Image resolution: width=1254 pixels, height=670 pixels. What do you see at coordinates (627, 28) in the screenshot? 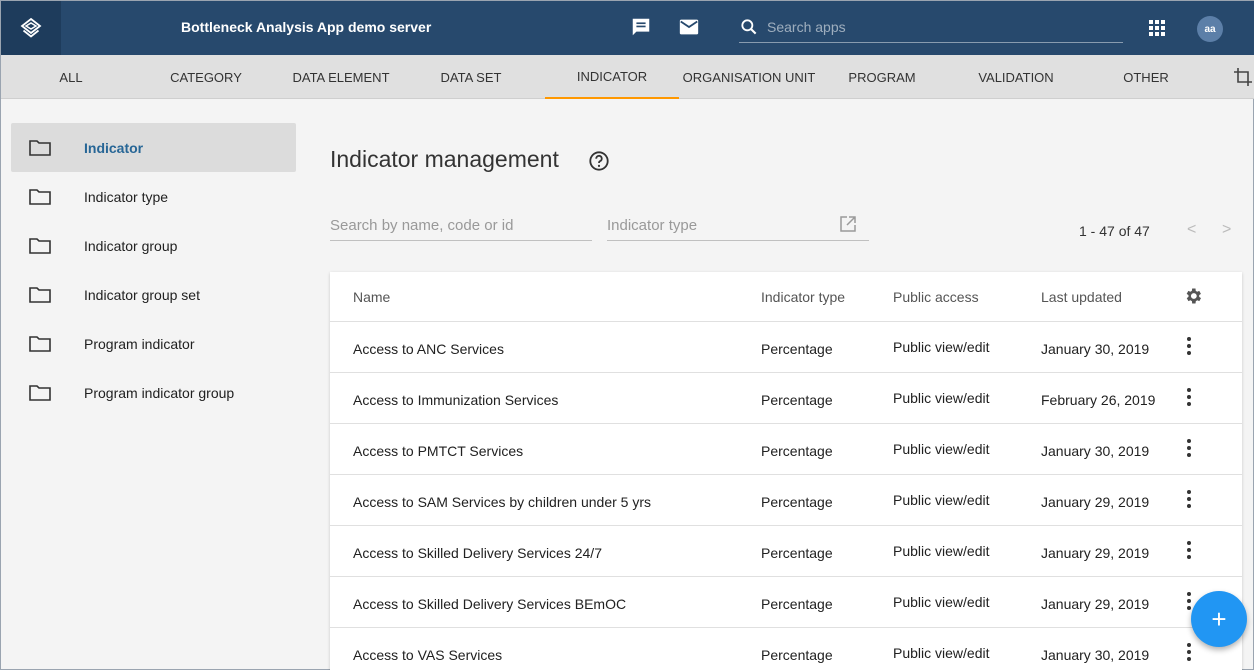
I see `app-header: Bottleneck Analysis App demo server aa` at bounding box center [627, 28].